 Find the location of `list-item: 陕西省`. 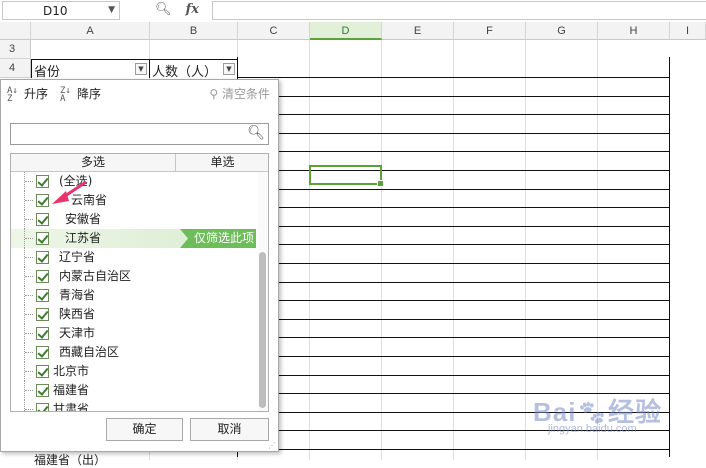

list-item: 陕西省 is located at coordinates (133, 314).